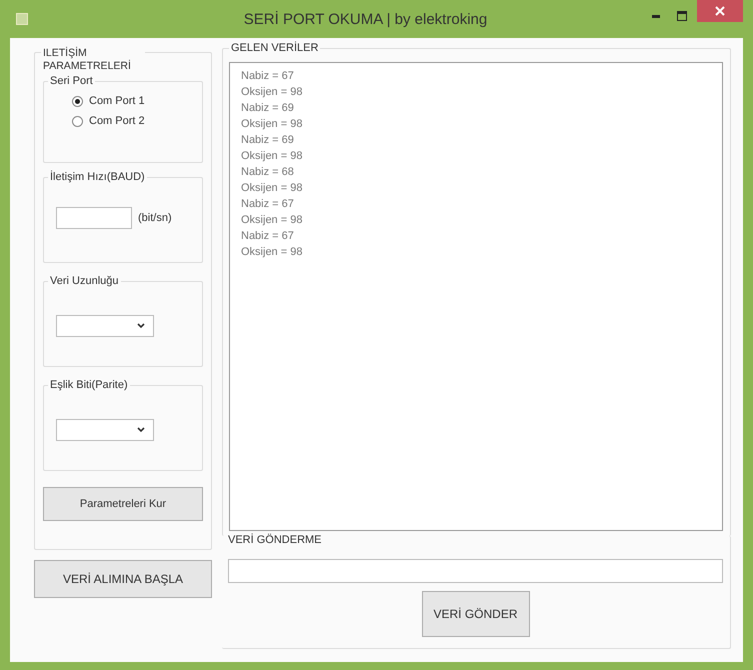 The height and width of the screenshot is (670, 753). I want to click on group-label: Veri Uzunluğu, so click(84, 281).